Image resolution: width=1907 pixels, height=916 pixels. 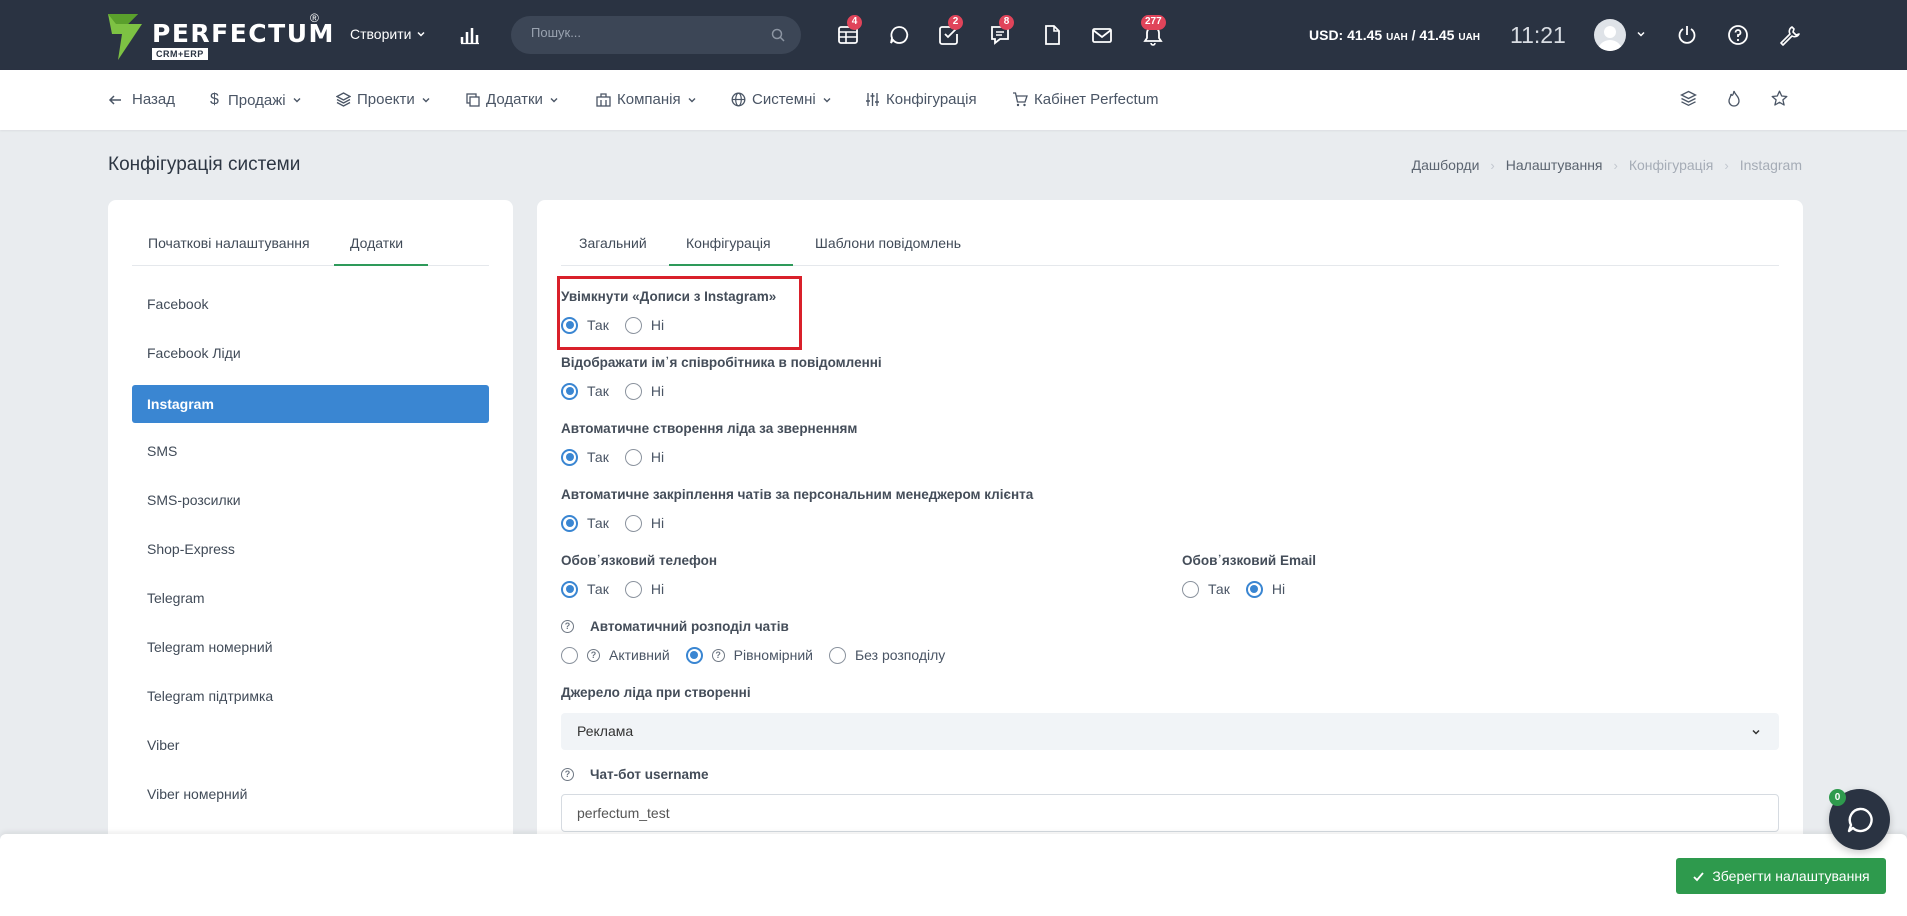 I want to click on nav-perfectum-cabinet: Кабінет Perfectum, so click(x=1085, y=99).